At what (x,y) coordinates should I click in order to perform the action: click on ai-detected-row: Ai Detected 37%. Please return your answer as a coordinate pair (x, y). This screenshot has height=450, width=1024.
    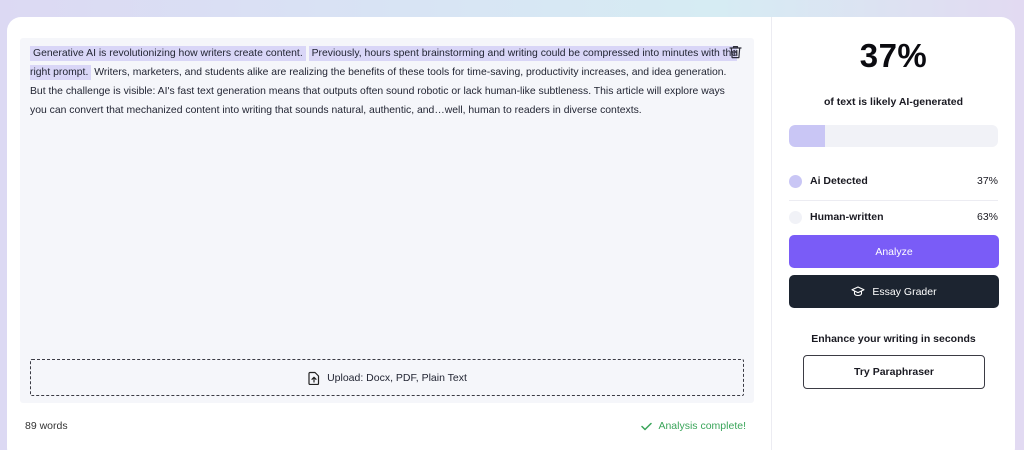
    Looking at the image, I should click on (893, 181).